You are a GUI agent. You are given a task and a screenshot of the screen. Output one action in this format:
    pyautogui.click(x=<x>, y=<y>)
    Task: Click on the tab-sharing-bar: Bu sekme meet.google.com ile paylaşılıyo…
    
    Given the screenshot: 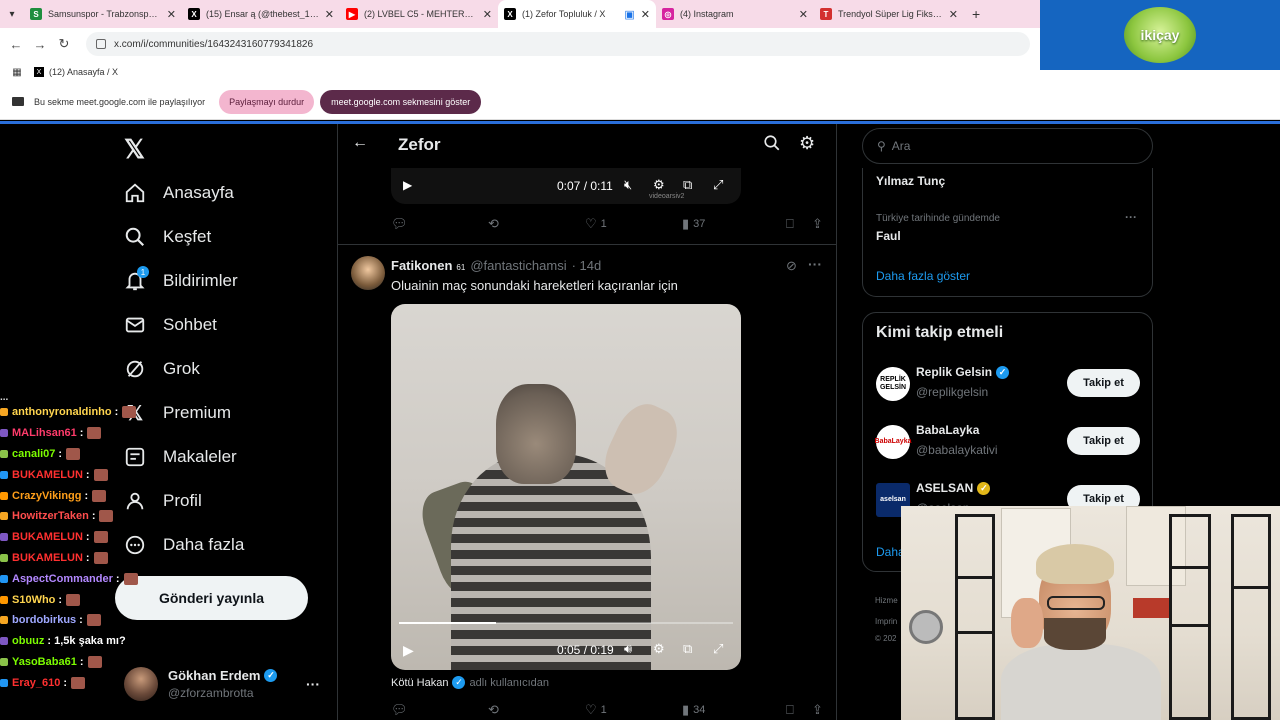 What is the action you would take?
    pyautogui.click(x=640, y=102)
    